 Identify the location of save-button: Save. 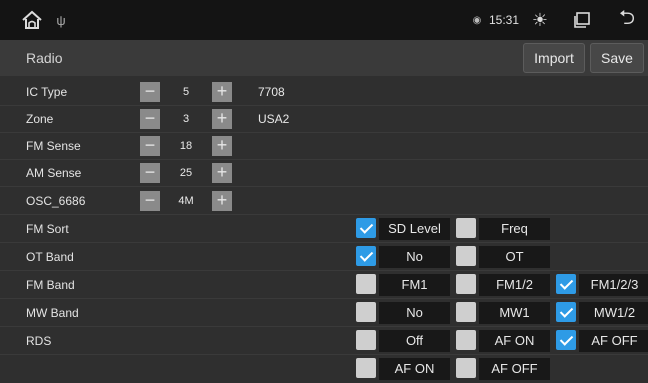
(617, 58).